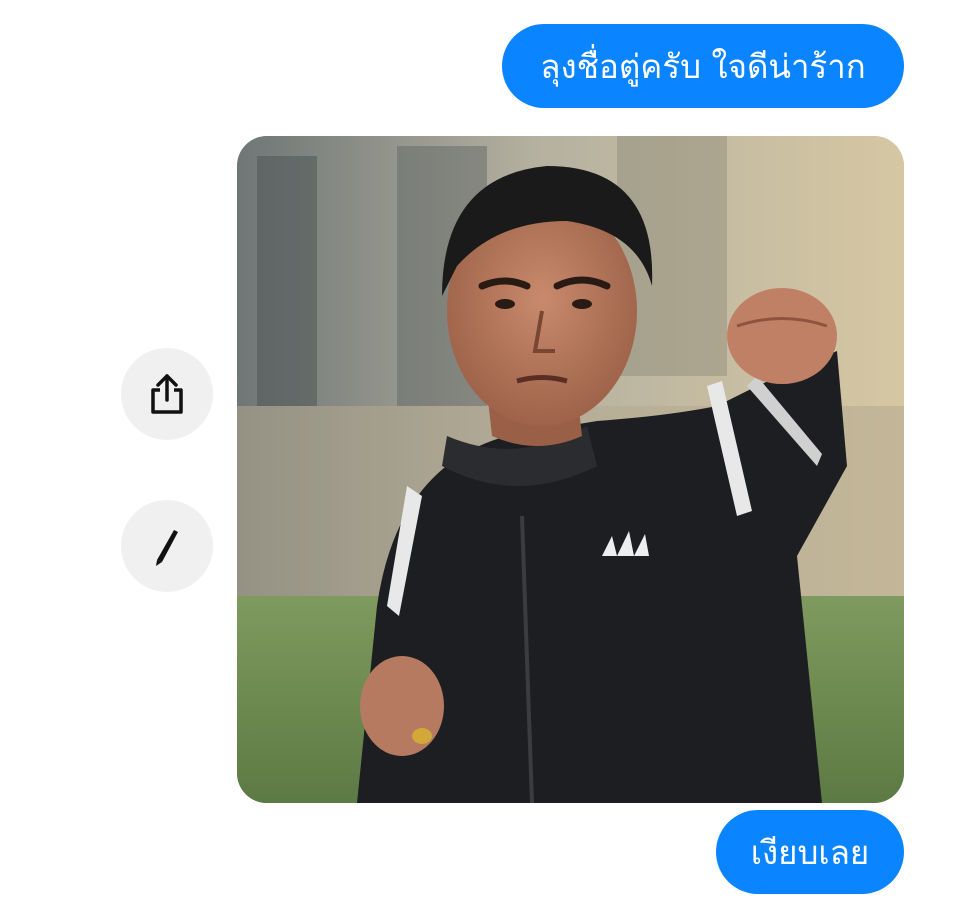 This screenshot has width=960, height=916. What do you see at coordinates (810, 852) in the screenshot?
I see `message-bubble-outgoing: เงียบเลย` at bounding box center [810, 852].